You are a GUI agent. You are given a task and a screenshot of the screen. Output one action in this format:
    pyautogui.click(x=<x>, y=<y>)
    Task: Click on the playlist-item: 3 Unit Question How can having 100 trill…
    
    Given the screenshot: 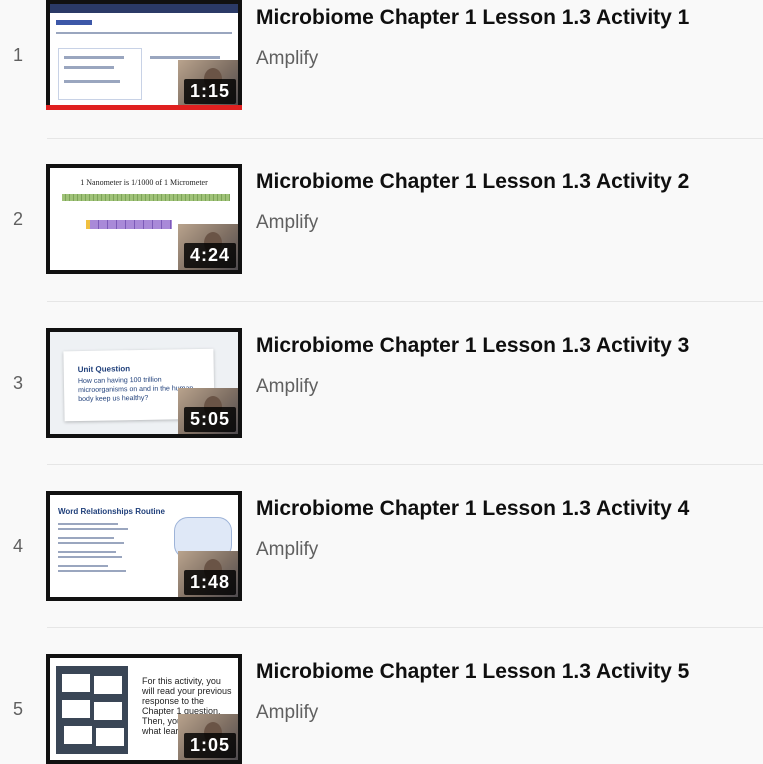 What is the action you would take?
    pyautogui.click(x=381, y=383)
    